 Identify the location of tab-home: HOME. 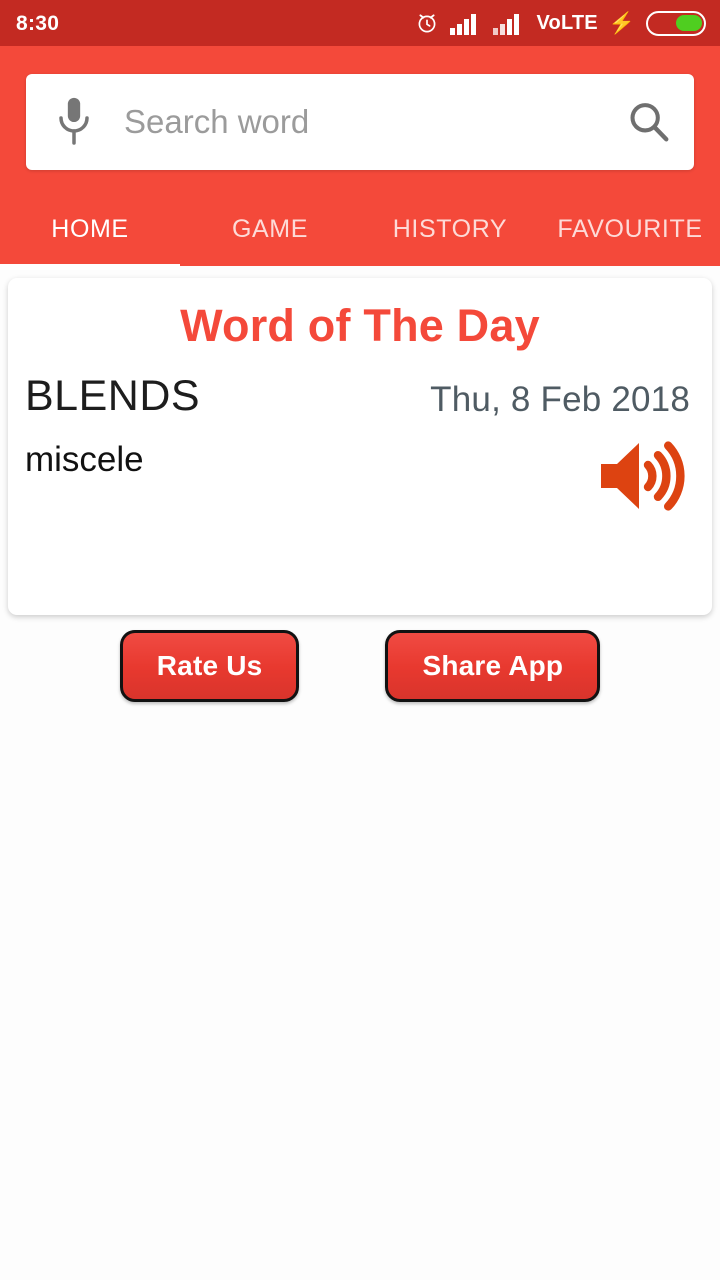
(90, 231).